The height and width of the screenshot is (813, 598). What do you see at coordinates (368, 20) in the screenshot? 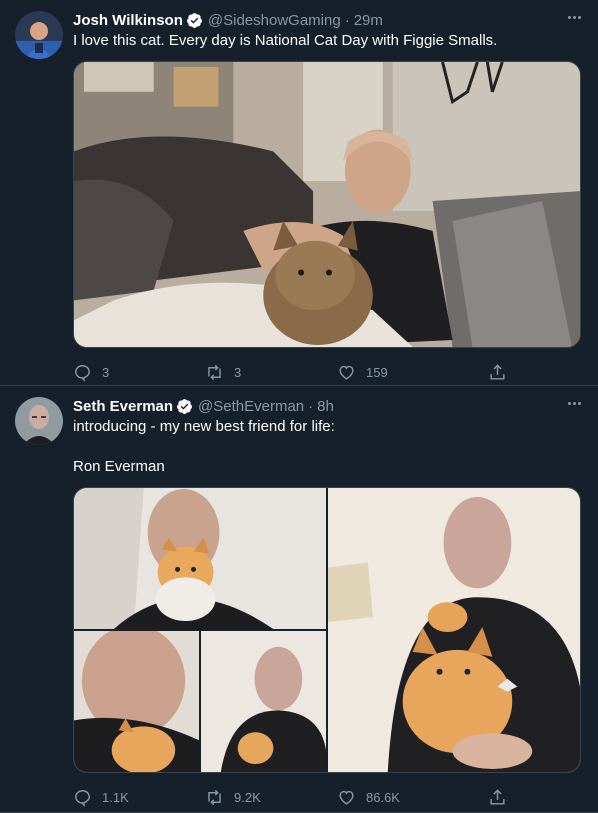
I see `timestamp: 29m` at bounding box center [368, 20].